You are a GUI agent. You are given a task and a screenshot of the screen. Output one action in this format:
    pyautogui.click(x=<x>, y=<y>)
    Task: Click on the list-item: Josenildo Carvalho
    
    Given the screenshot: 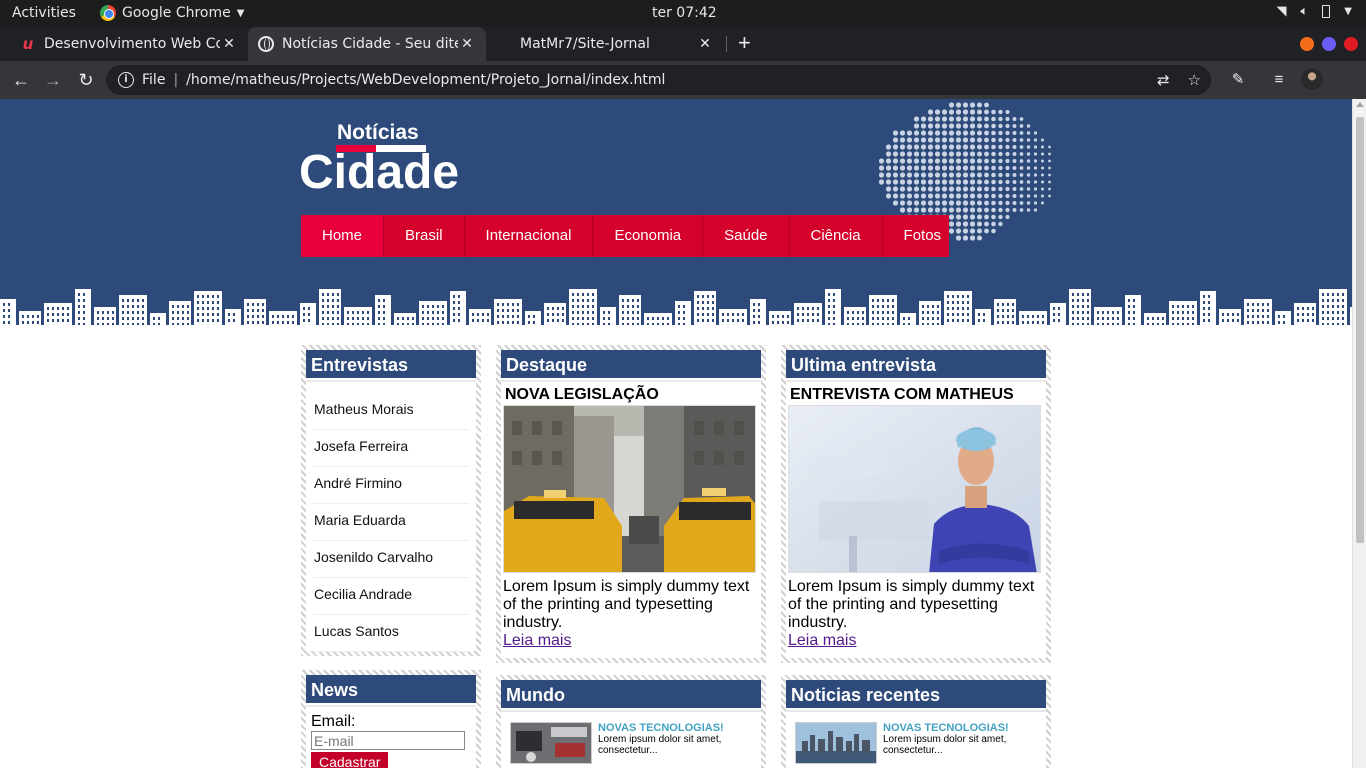 What is the action you would take?
    pyautogui.click(x=391, y=559)
    